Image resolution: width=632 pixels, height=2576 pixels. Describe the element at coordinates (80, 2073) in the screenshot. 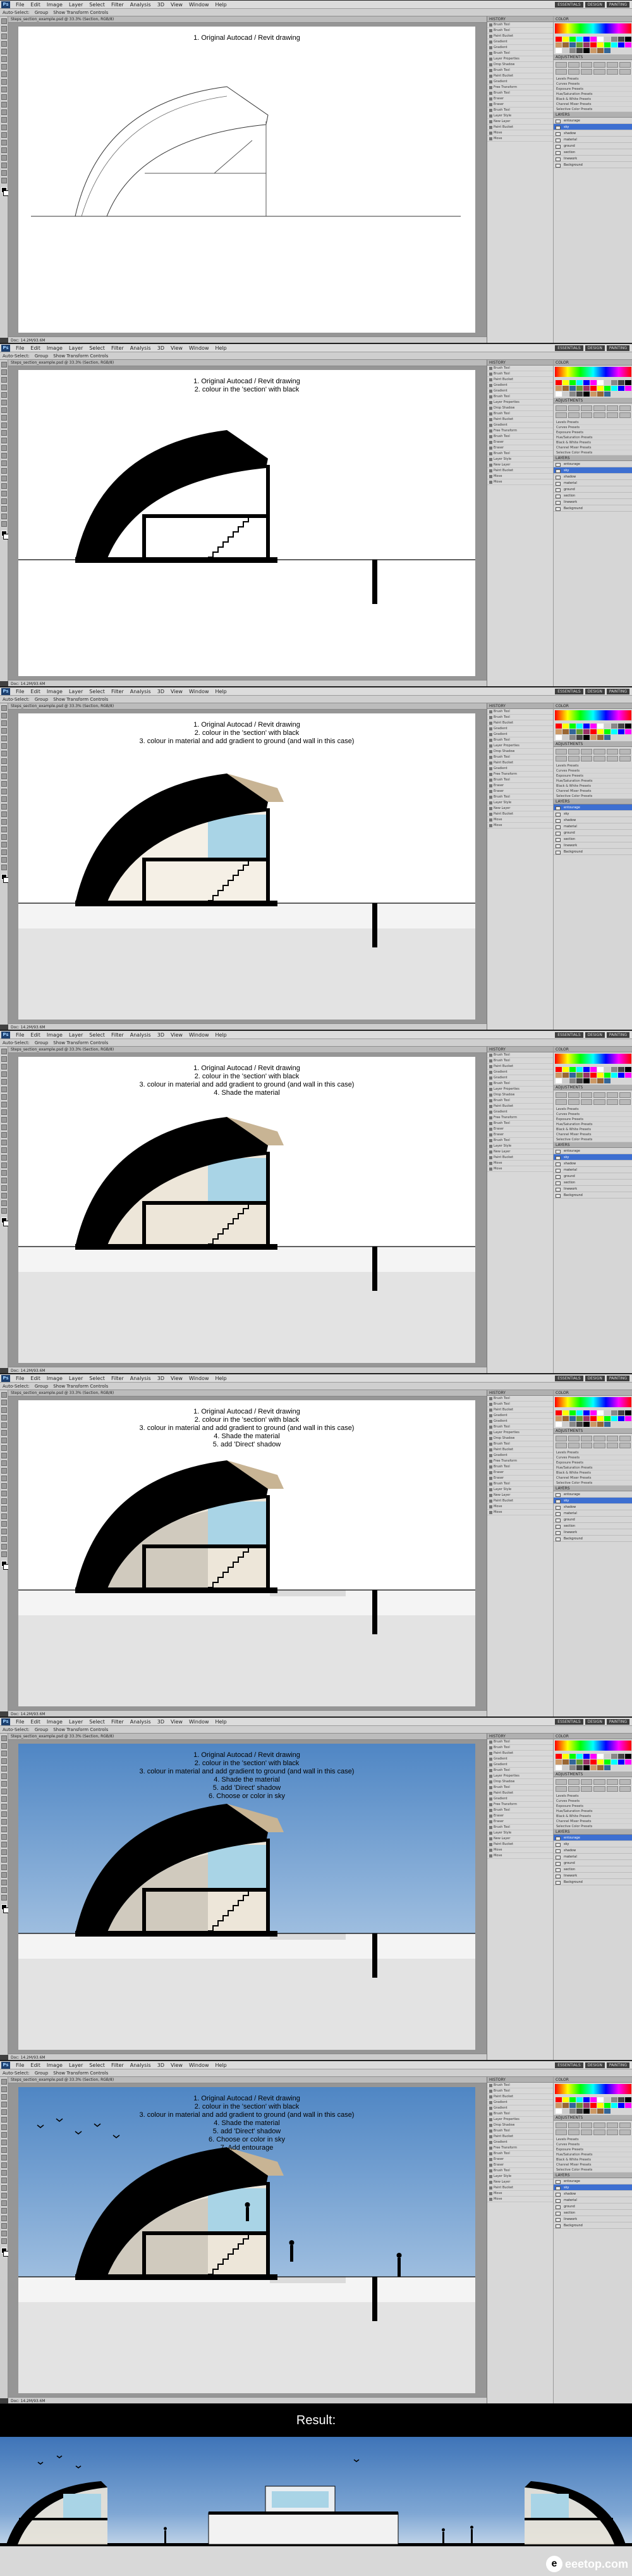

I see `option-2: Show Transform Controls` at that location.